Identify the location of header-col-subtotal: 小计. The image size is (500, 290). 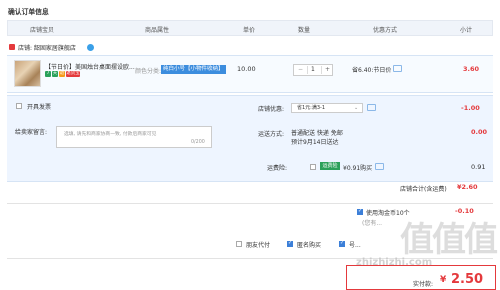
(466, 30).